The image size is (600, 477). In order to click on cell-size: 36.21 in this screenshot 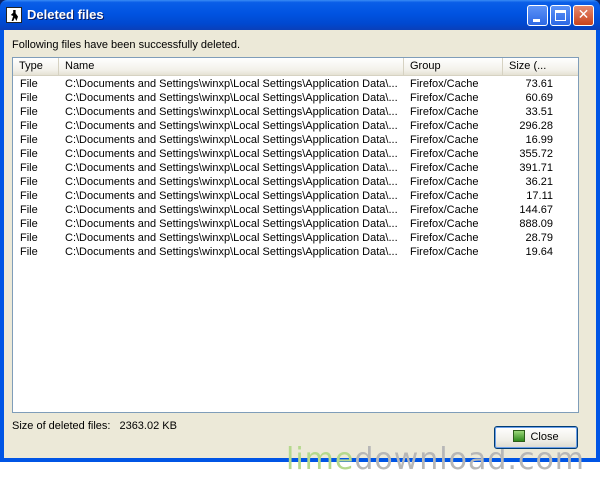, I will do `click(539, 182)`.